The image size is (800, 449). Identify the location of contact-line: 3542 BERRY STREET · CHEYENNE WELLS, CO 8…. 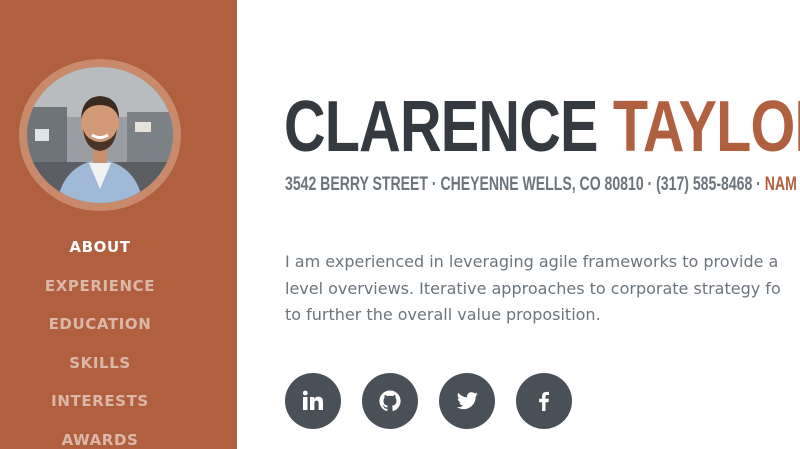
(541, 185).